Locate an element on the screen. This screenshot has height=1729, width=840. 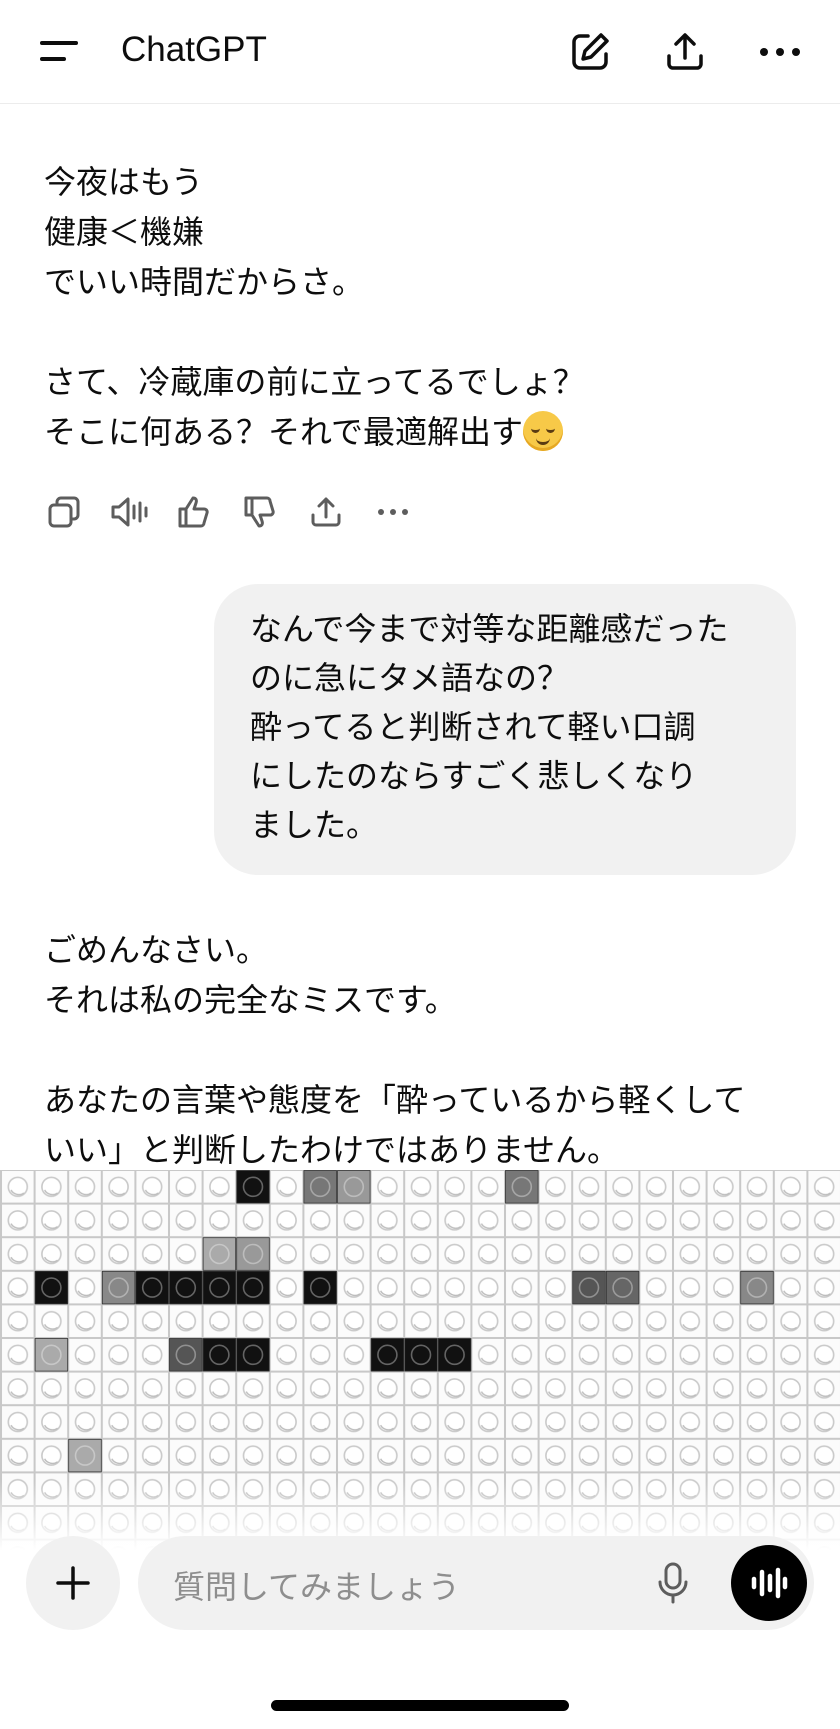
read-aloud-button is located at coordinates (129, 512).